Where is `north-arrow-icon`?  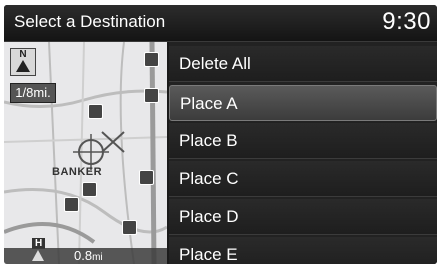
north-arrow-icon is located at coordinates (23, 66).